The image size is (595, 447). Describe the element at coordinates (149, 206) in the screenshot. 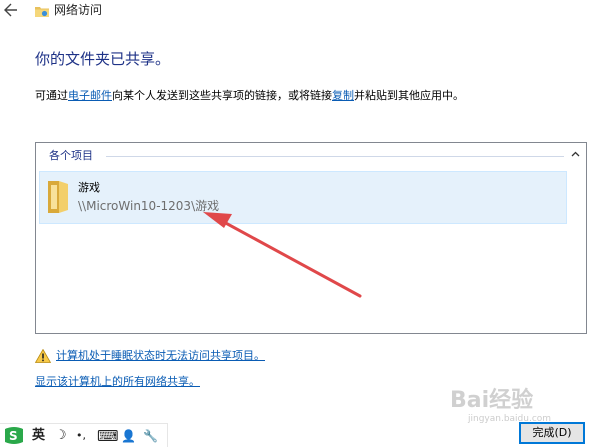

I see `item-path: \\MicroWin10-1203\游戏` at that location.